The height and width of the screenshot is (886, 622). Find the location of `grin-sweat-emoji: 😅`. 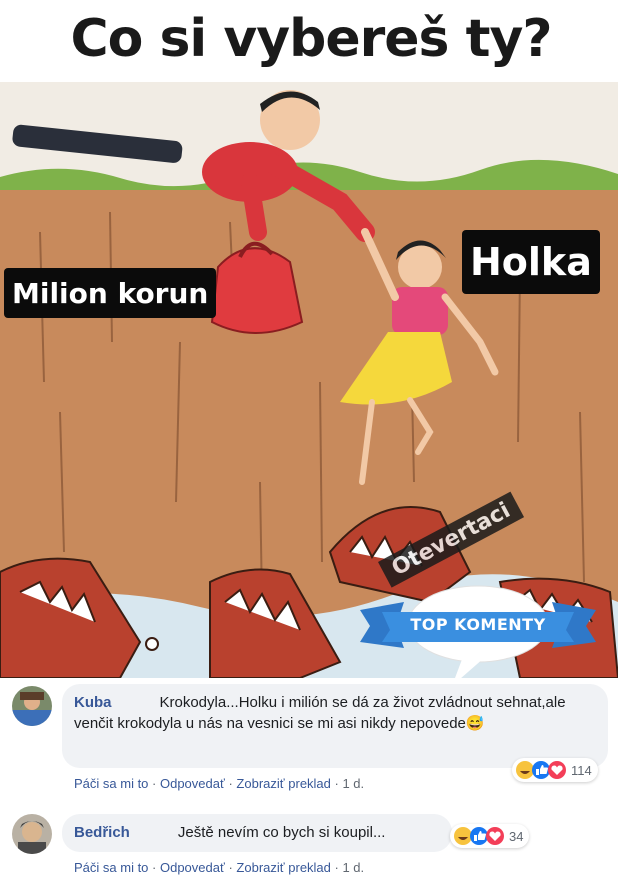

grin-sweat-emoji: 😅 is located at coordinates (475, 723).